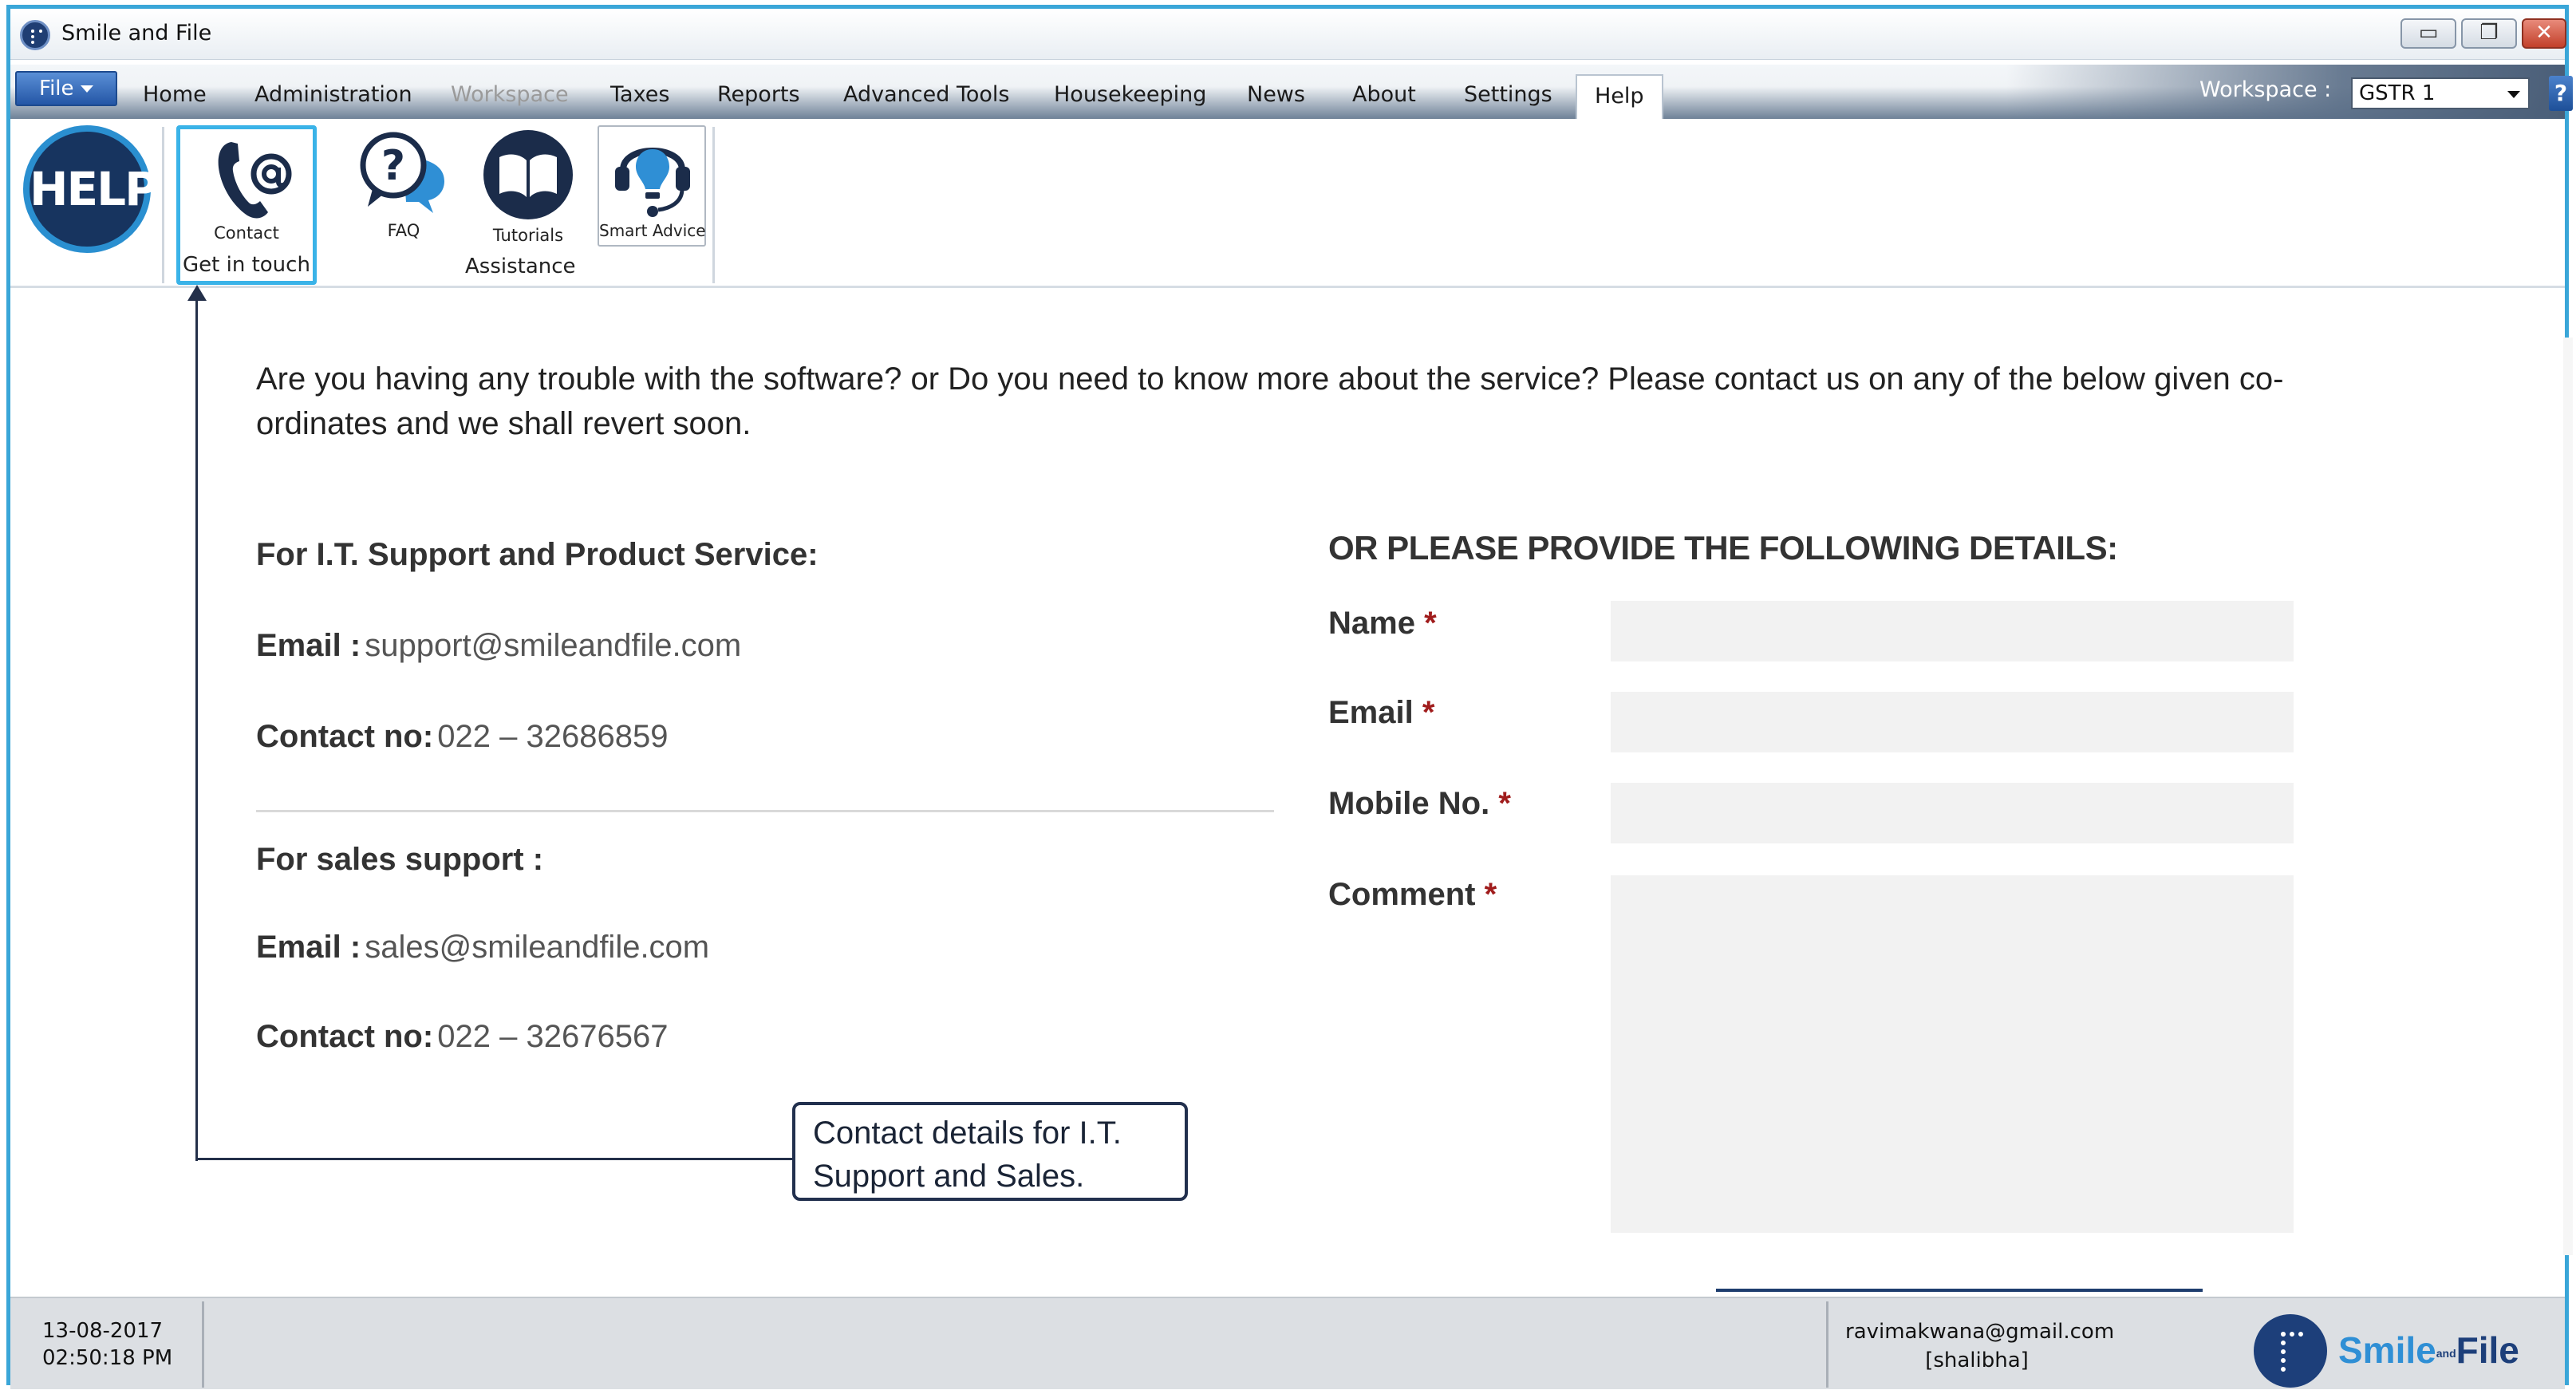 The width and height of the screenshot is (2576, 1390). What do you see at coordinates (196, 726) in the screenshot?
I see `callout-connector-vertical` at bounding box center [196, 726].